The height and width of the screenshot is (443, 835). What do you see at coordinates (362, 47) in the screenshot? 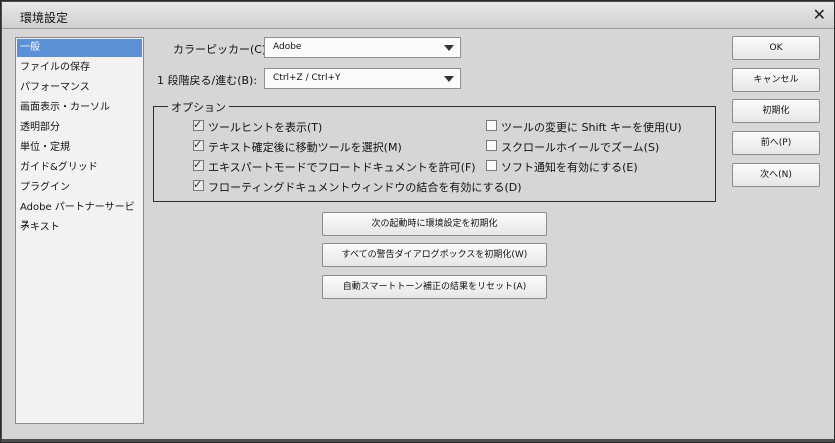
I see `color-picker-select: Adobe` at bounding box center [362, 47].